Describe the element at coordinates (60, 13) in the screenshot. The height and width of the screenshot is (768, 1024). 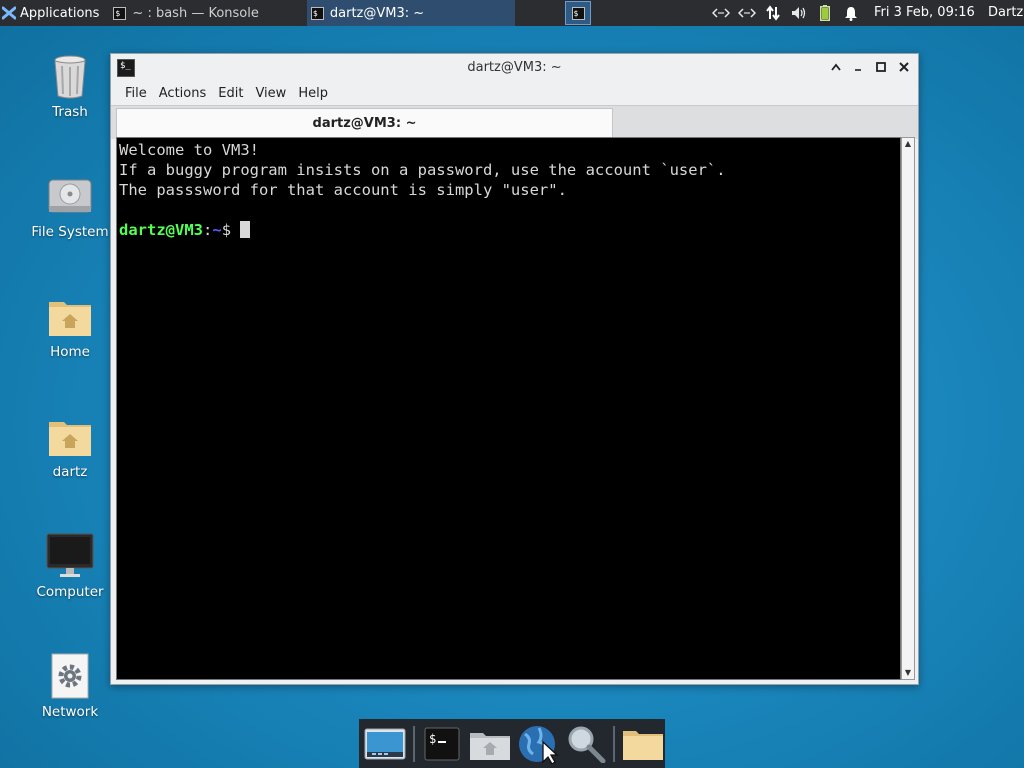
I see `applications-label: Applications` at that location.